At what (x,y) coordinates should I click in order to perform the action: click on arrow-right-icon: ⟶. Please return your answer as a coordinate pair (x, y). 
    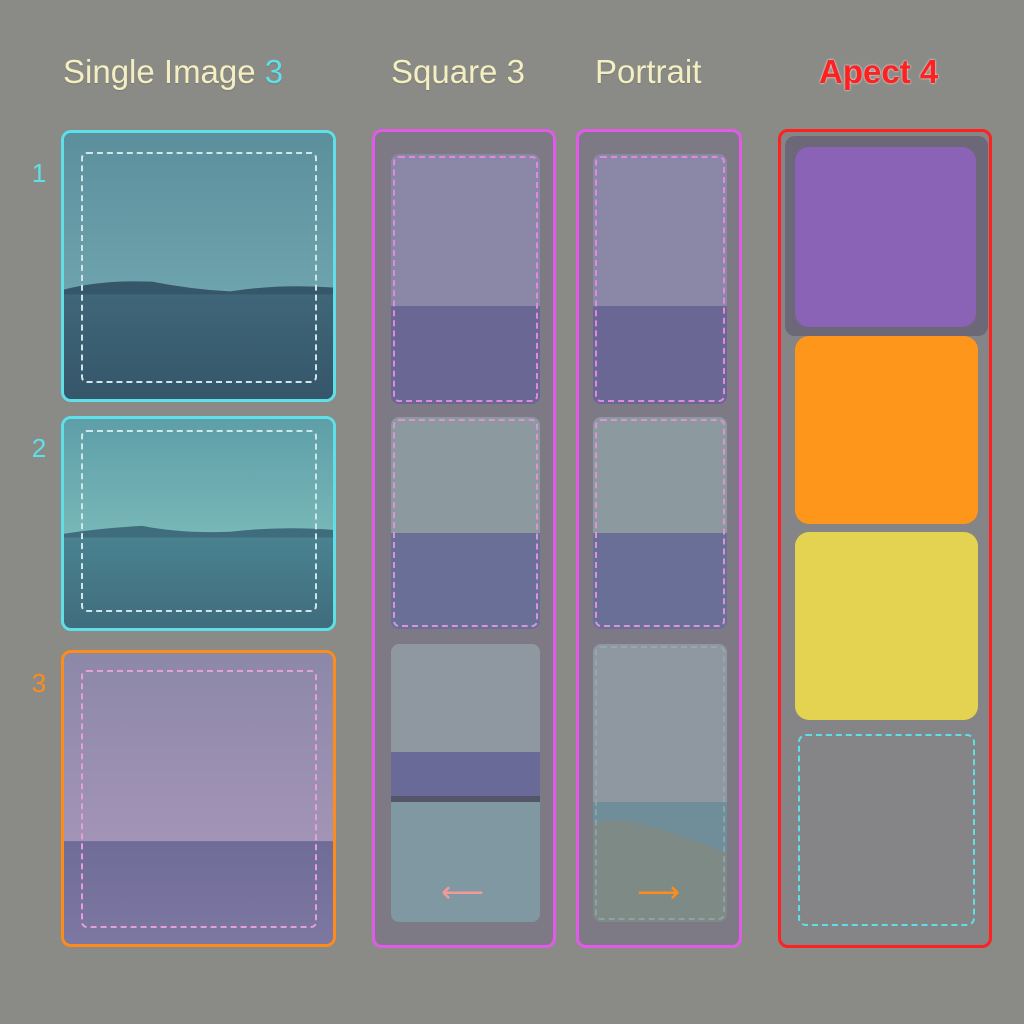
    Looking at the image, I should click on (658, 893).